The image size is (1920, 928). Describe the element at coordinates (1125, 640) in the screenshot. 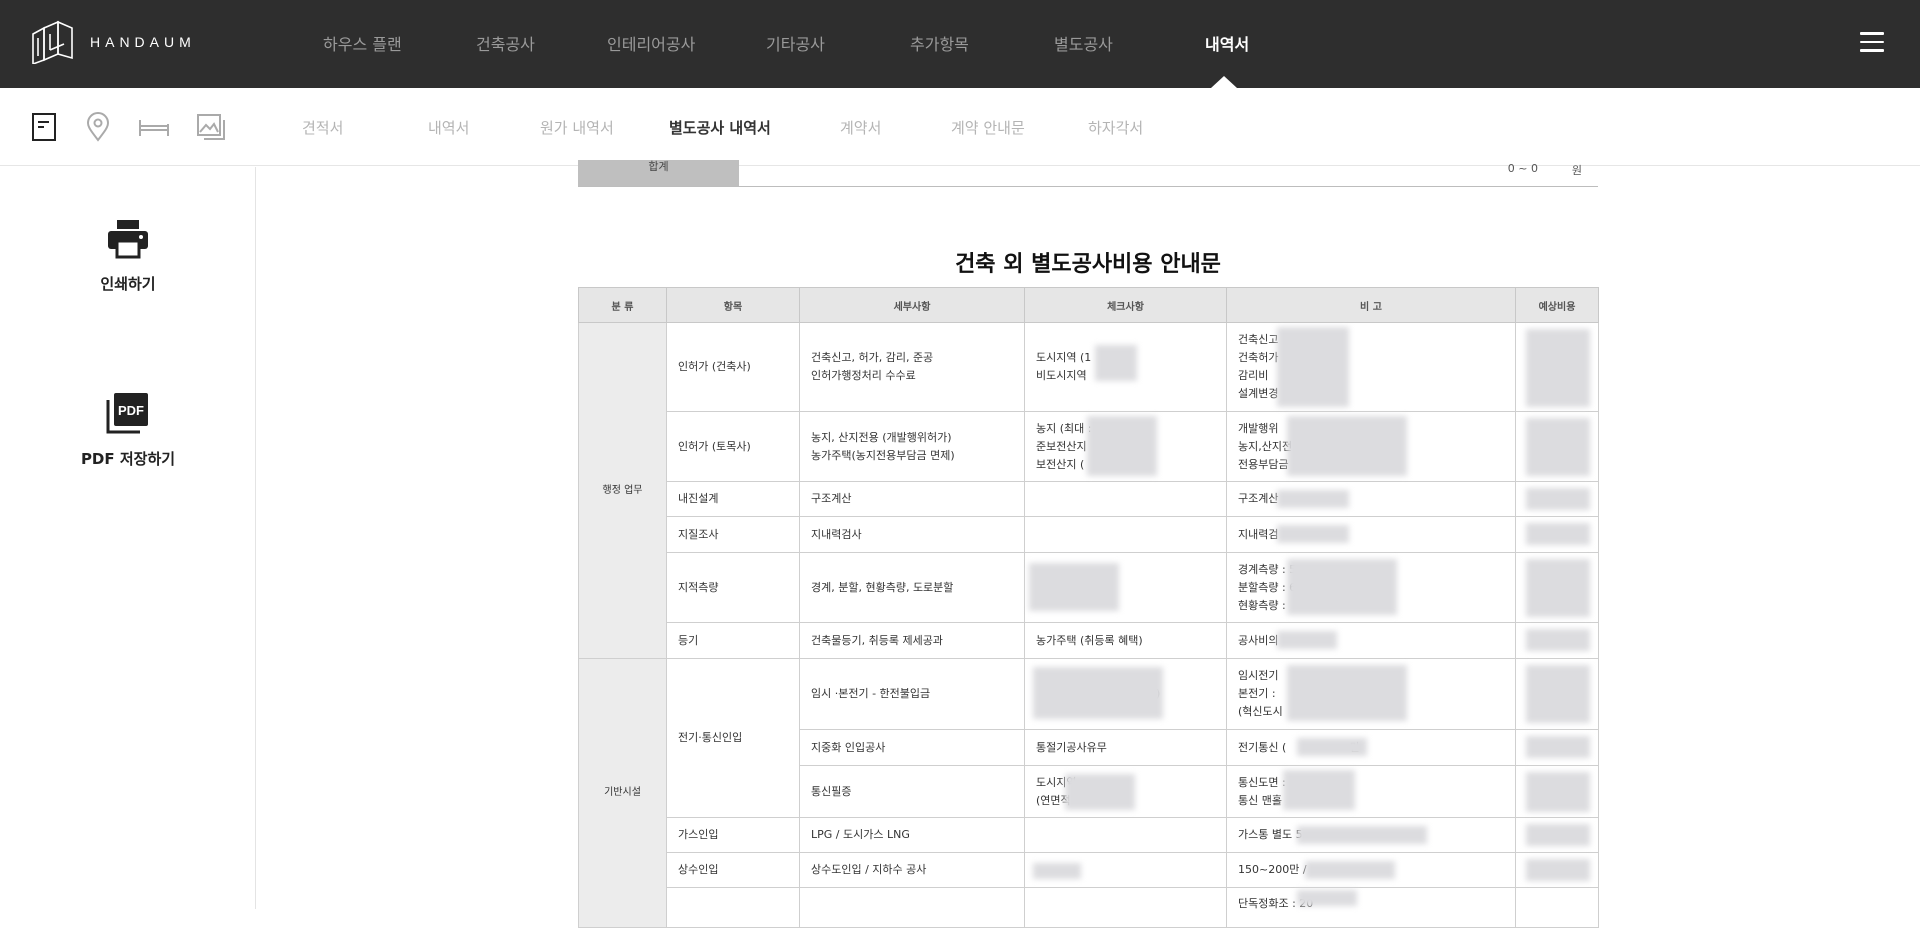

I see `check-cell: 농가주택 (취등록 혜택)` at that location.